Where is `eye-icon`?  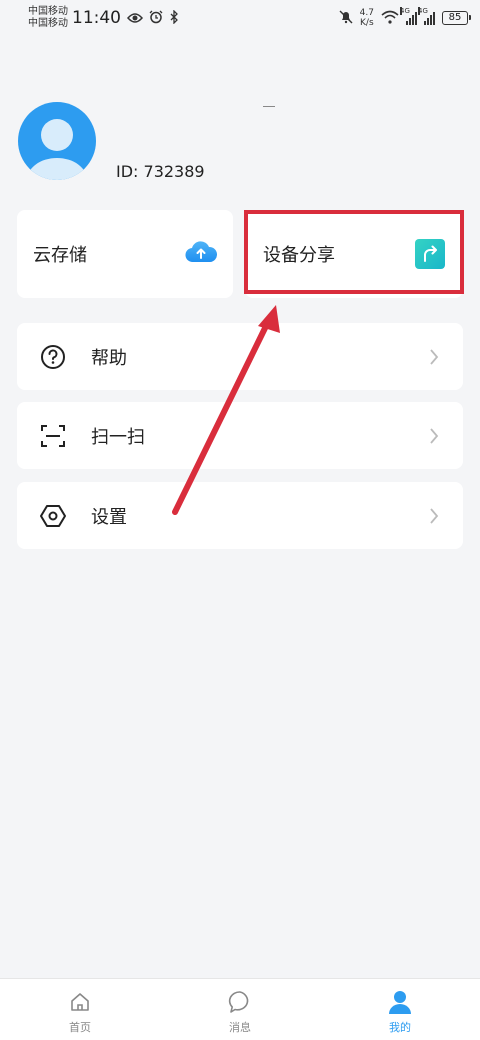
eye-icon is located at coordinates (135, 18).